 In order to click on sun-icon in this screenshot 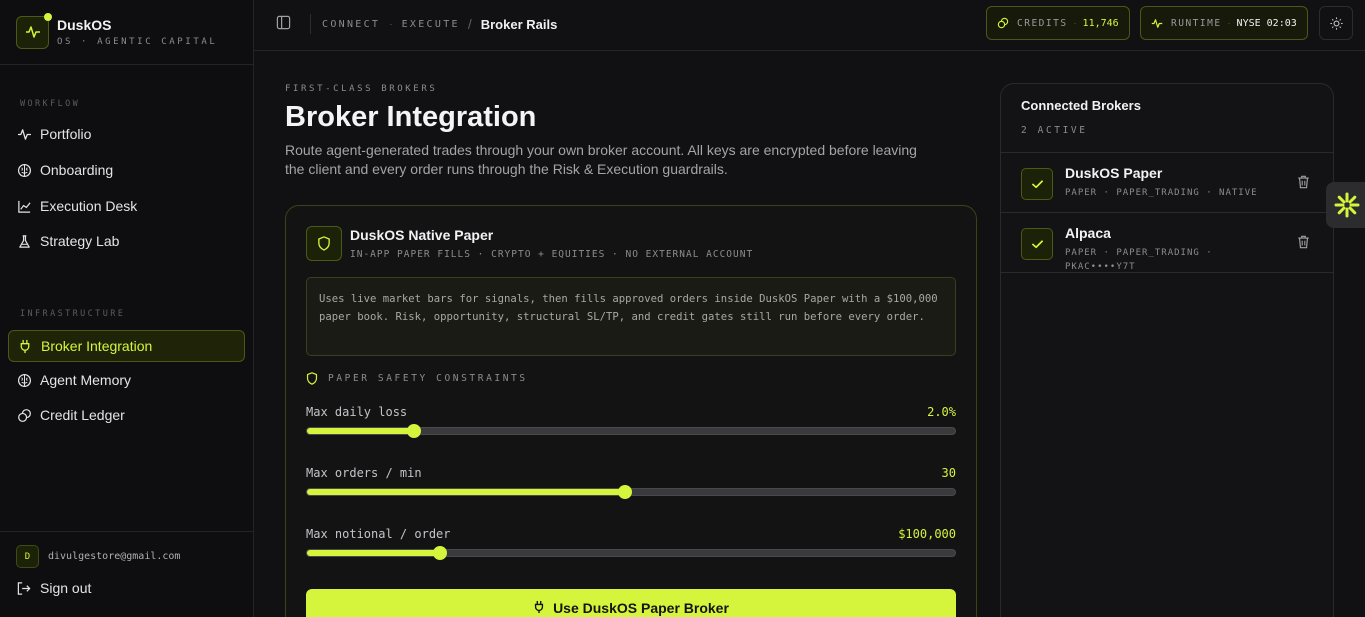, I will do `click(1336, 23)`.